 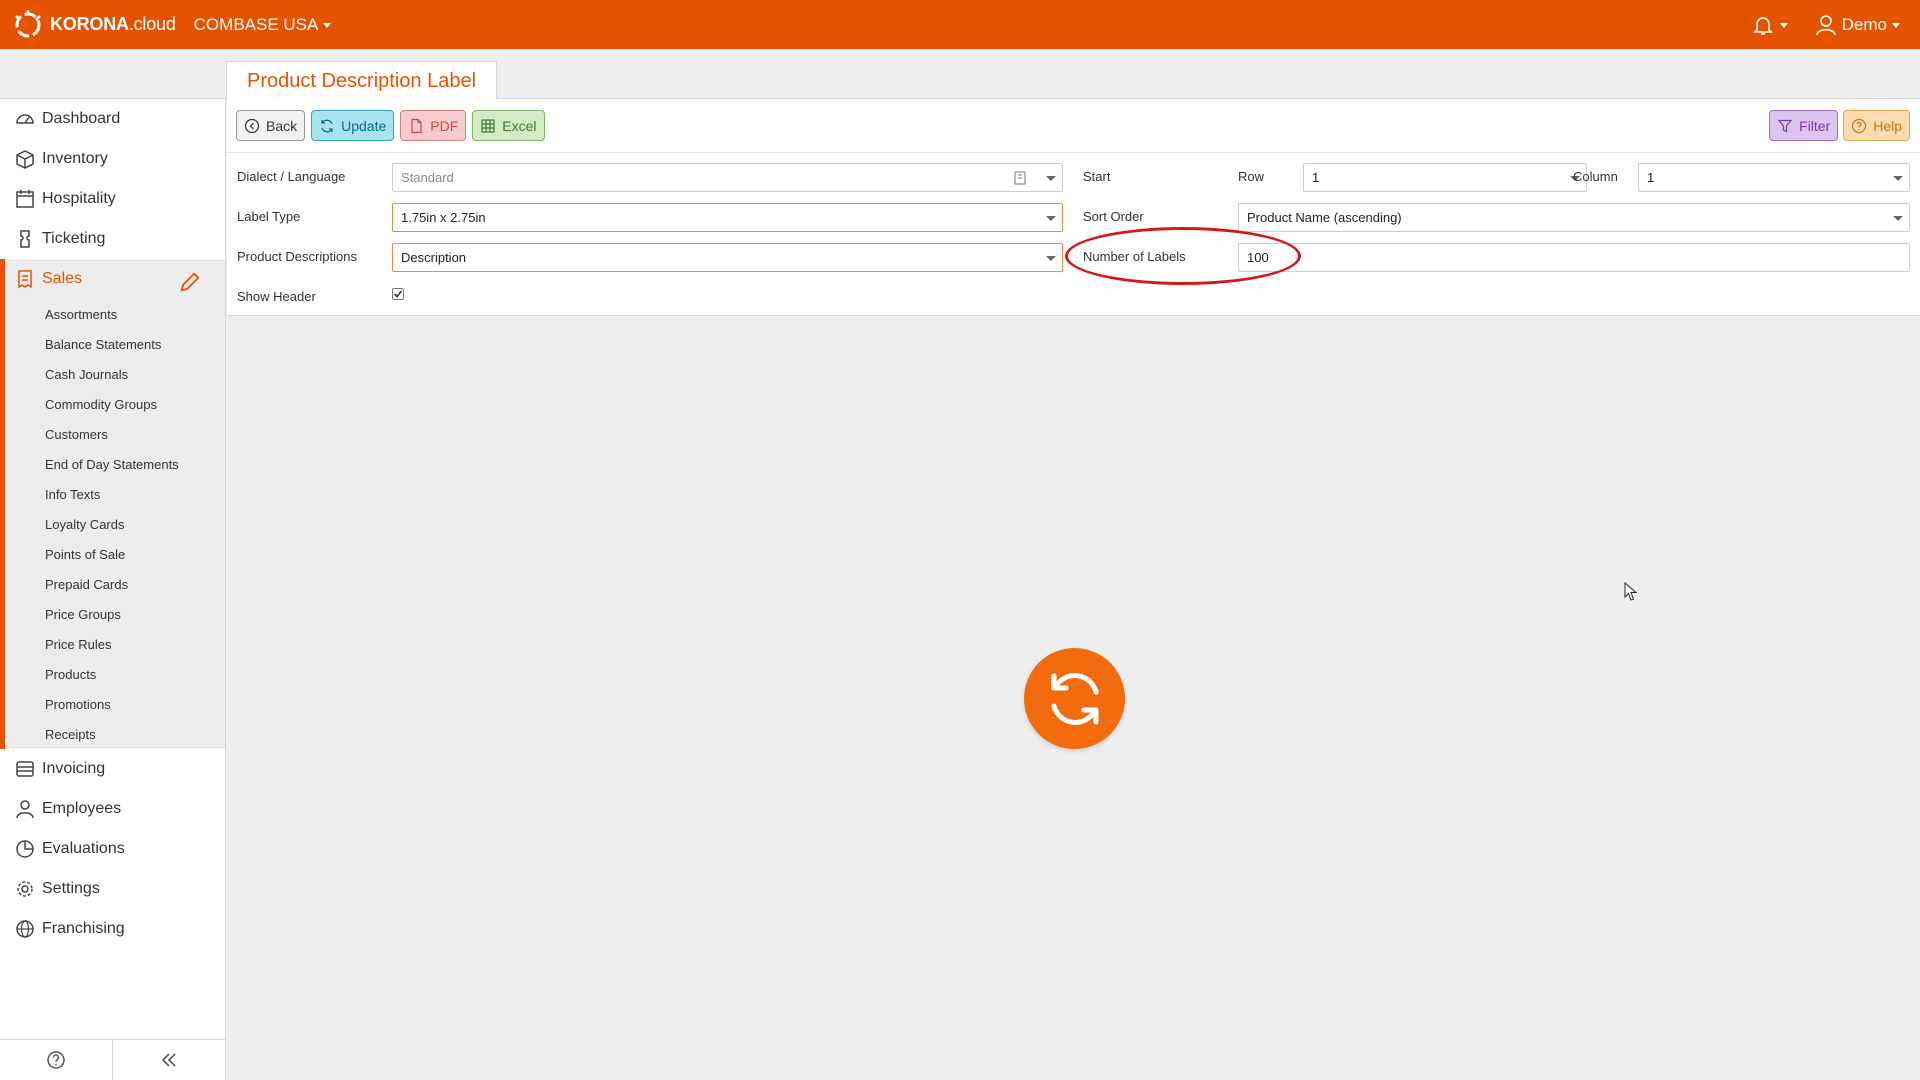 What do you see at coordinates (1595, 176) in the screenshot?
I see `column-label: Column` at bounding box center [1595, 176].